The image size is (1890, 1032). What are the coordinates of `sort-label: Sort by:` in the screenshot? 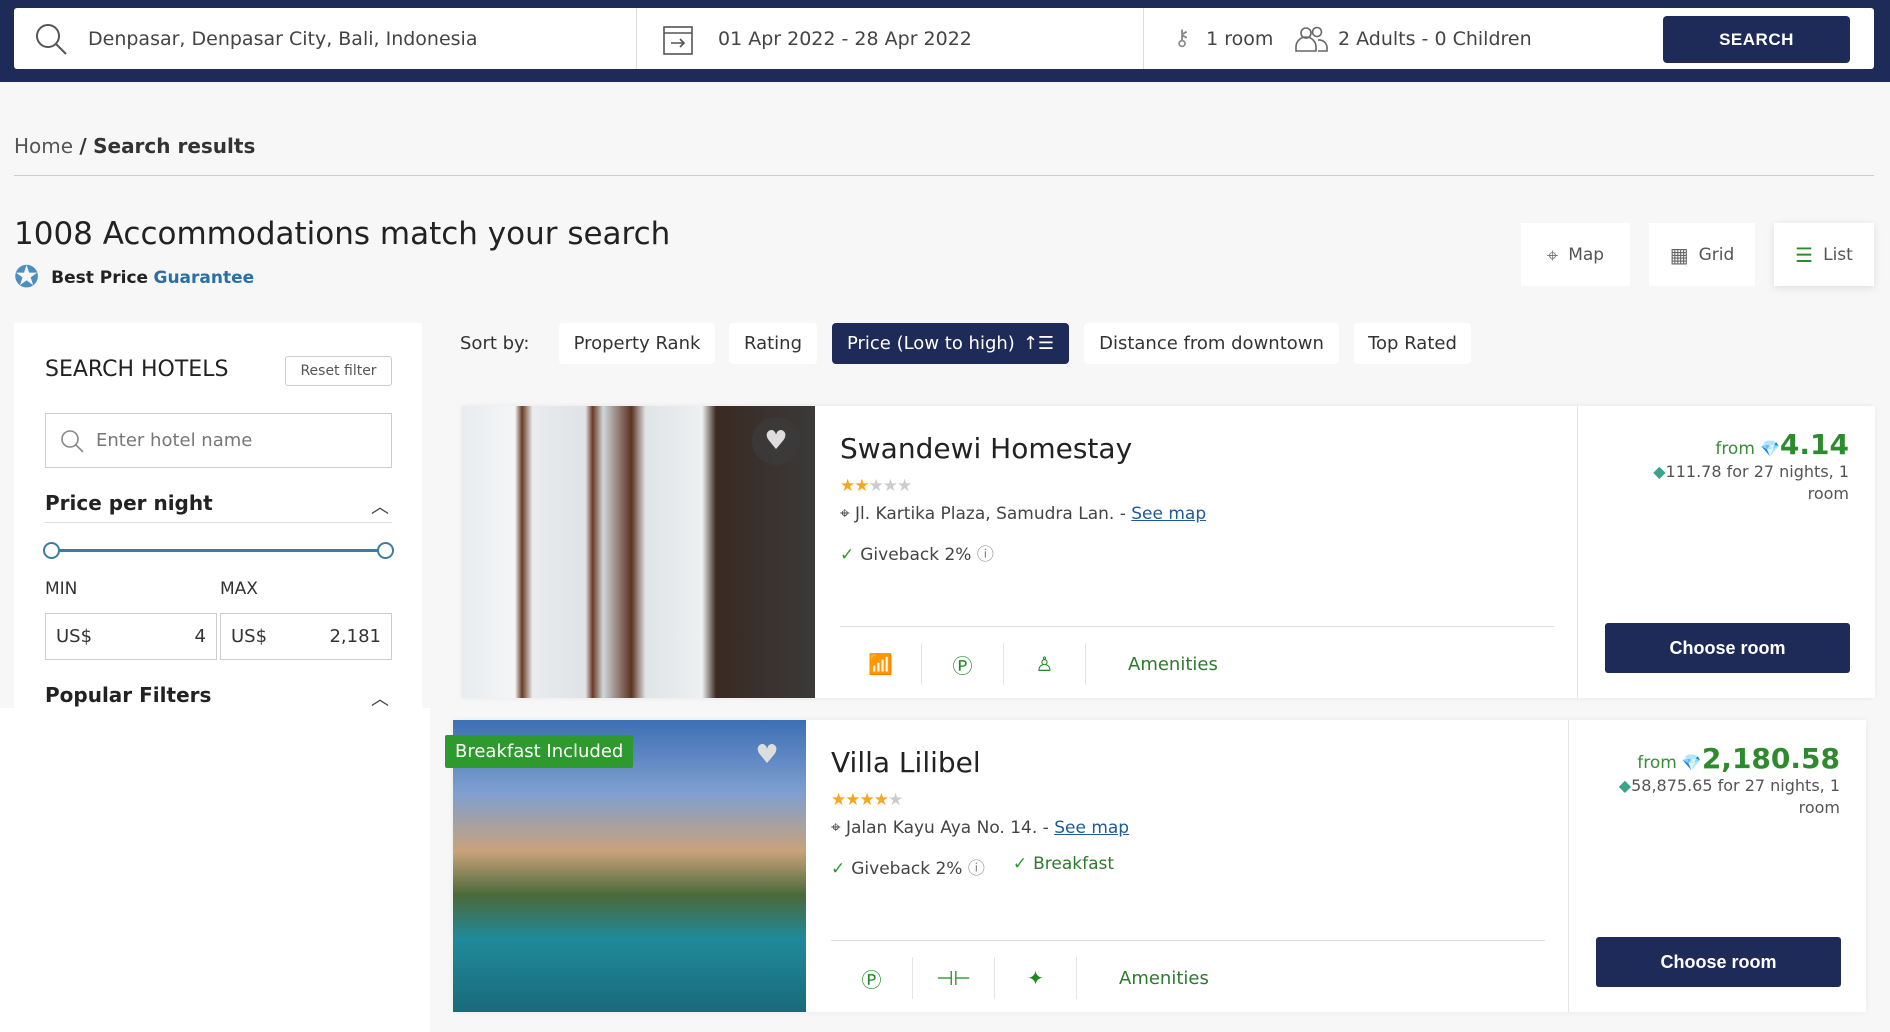 It's located at (495, 343).